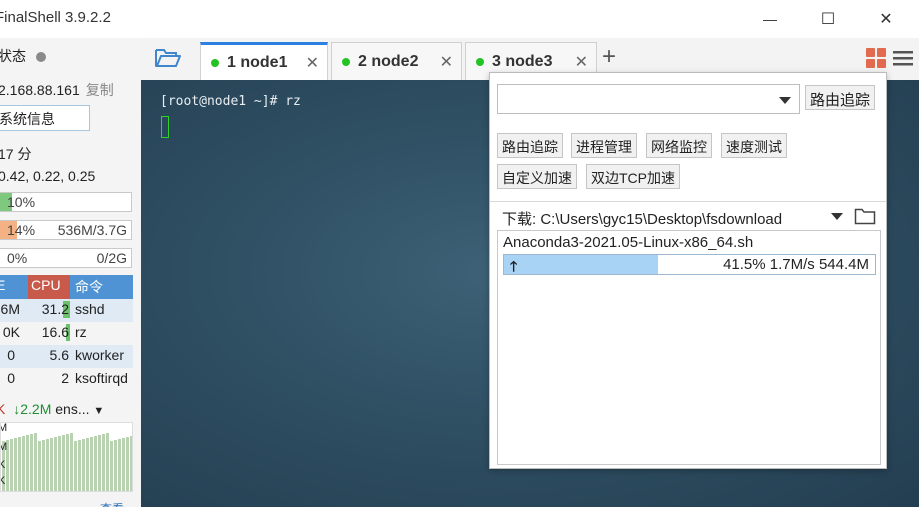 This screenshot has width=919, height=507. I want to click on tab-node2: 2 node2 ✕, so click(396, 61).